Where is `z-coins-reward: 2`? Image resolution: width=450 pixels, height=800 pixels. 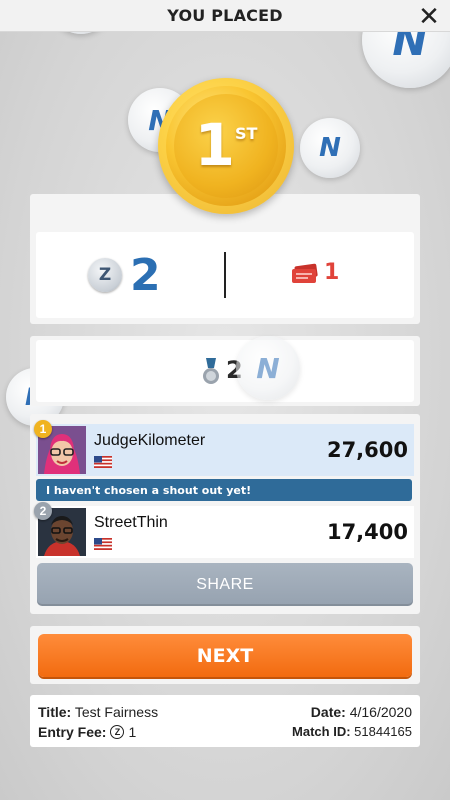 z-coins-reward: 2 is located at coordinates (145, 275).